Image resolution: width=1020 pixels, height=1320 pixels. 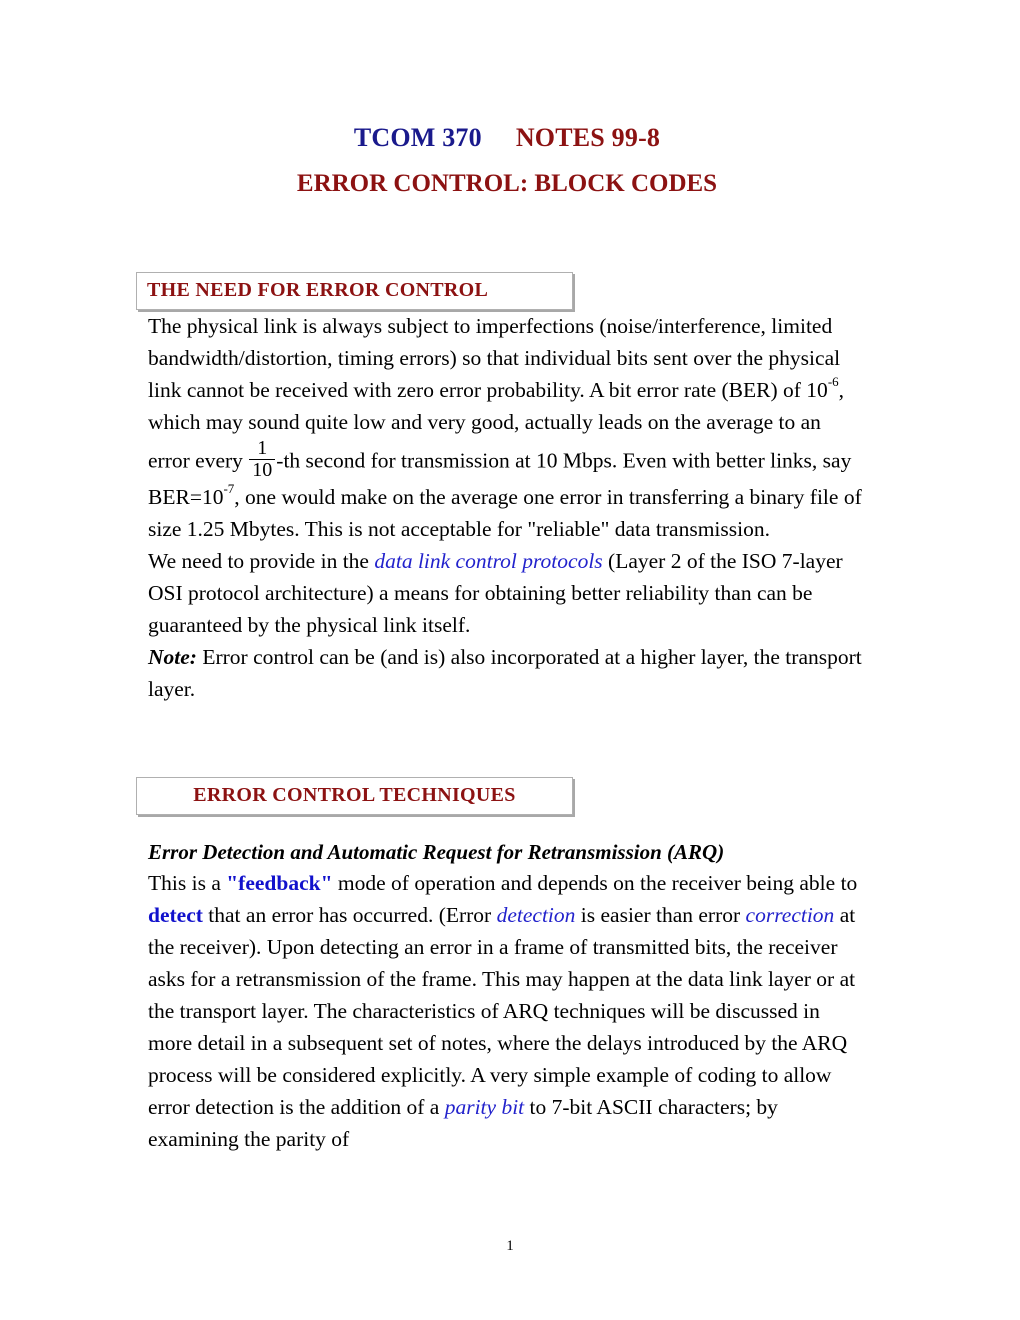 What do you see at coordinates (229, 488) in the screenshot?
I see `superscript-minus-seven: -7` at bounding box center [229, 488].